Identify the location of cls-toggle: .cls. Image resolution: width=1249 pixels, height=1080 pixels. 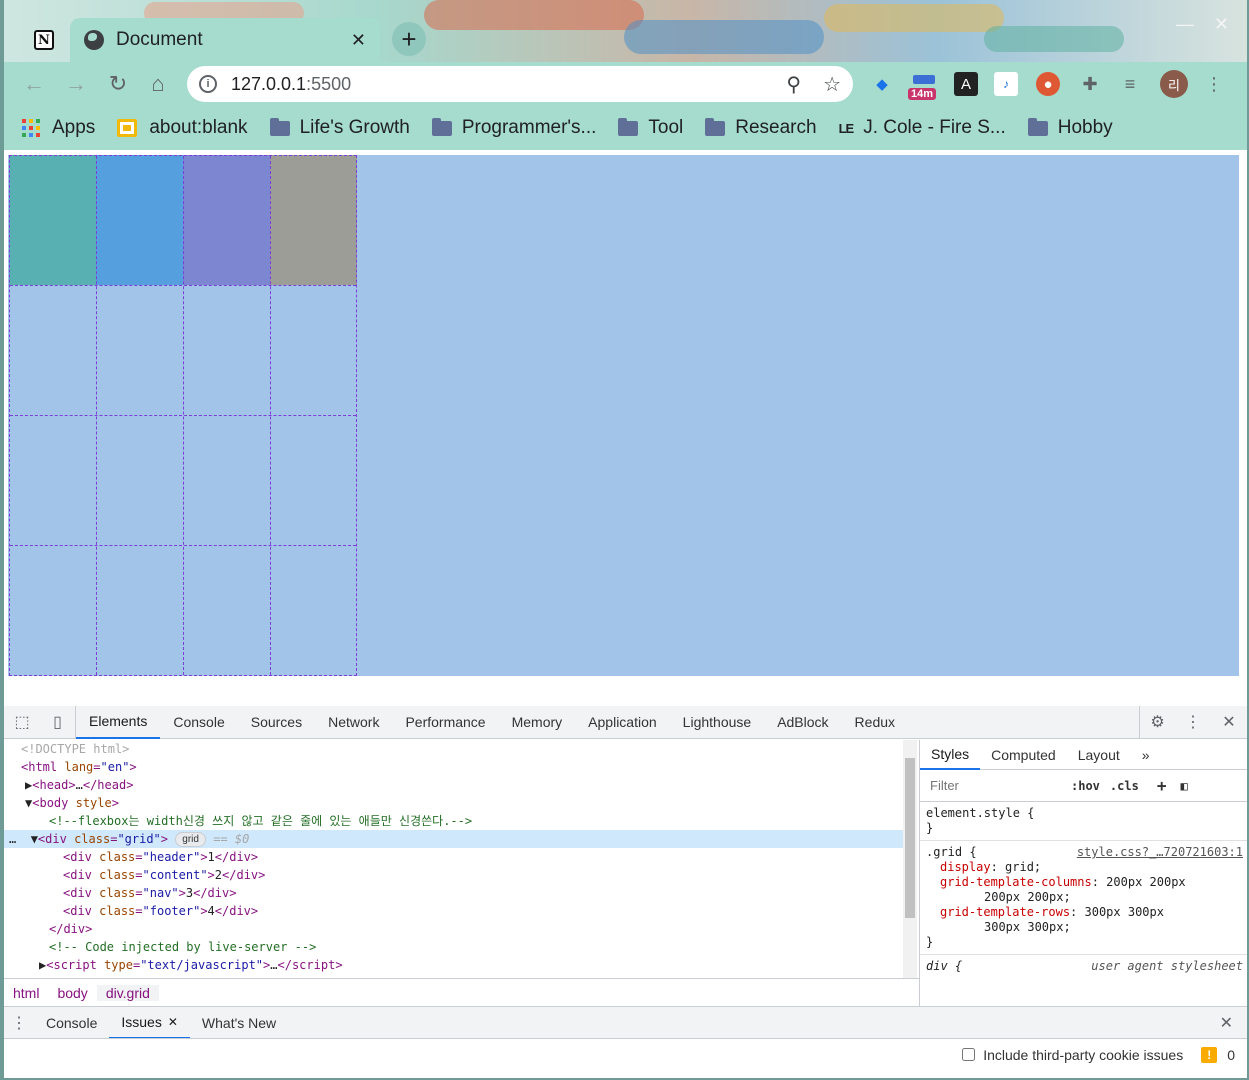
(1124, 786).